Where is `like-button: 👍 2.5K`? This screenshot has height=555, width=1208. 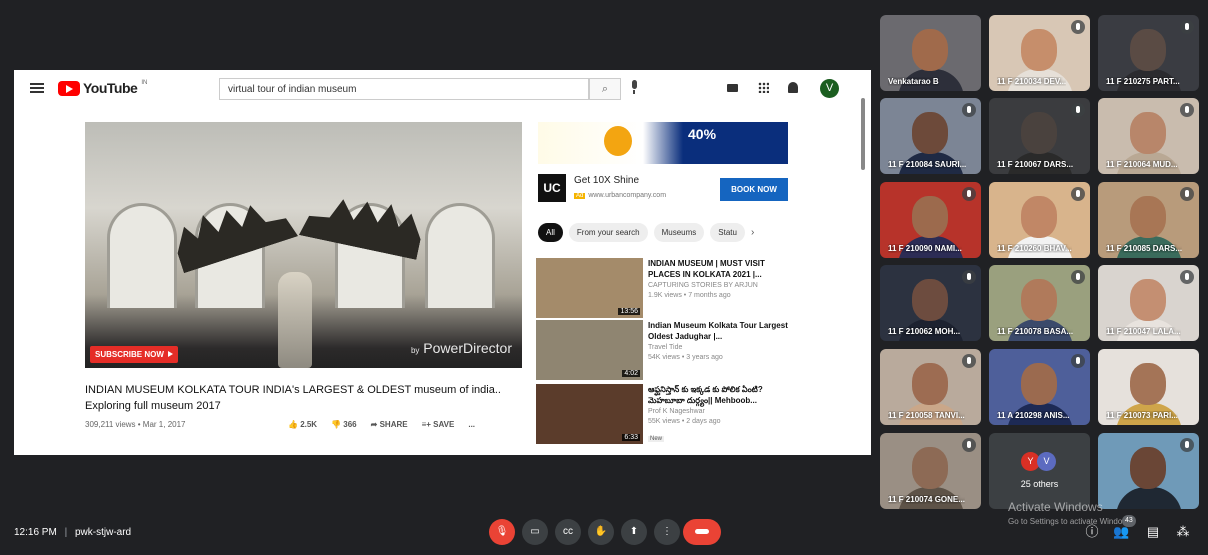 like-button: 👍 2.5K is located at coordinates (302, 424).